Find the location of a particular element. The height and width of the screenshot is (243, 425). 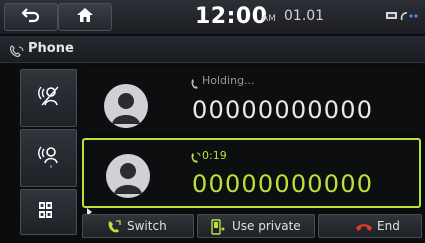

keypad-icon is located at coordinates (49, 212).